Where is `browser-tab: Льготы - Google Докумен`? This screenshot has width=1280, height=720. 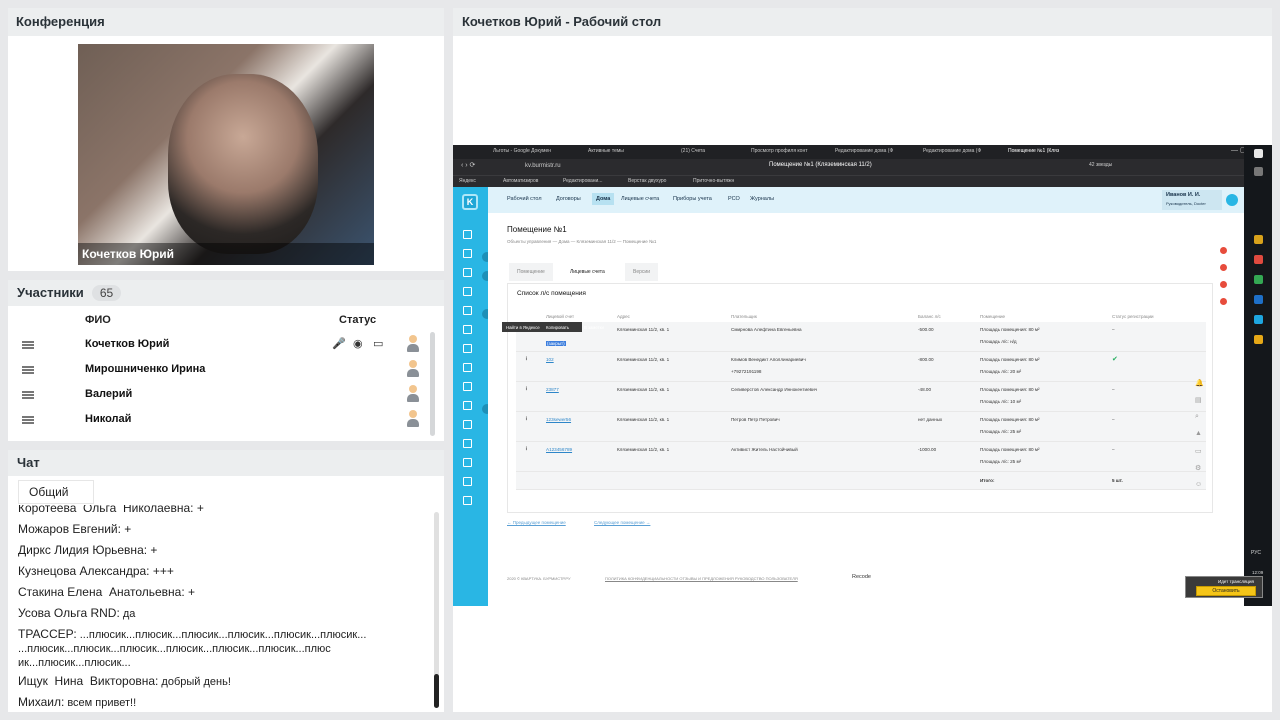
browser-tab: Льготы - Google Докумен is located at coordinates (522, 151).